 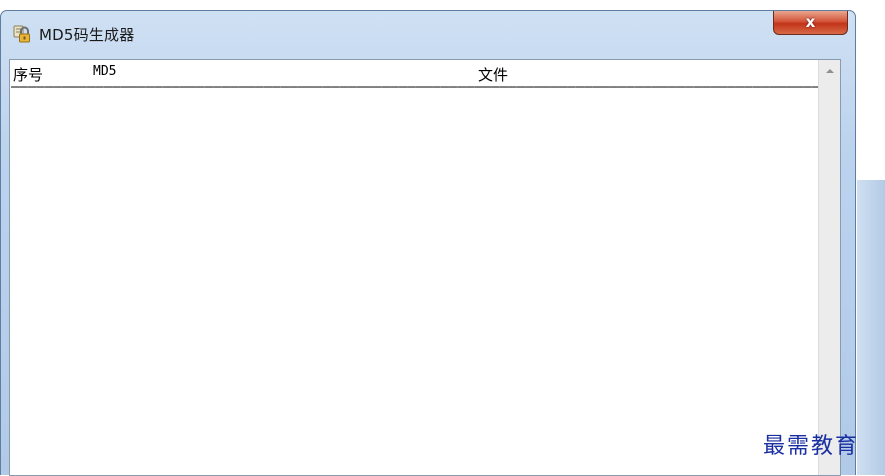 I want to click on desktop-background-strip, so click(x=871, y=327).